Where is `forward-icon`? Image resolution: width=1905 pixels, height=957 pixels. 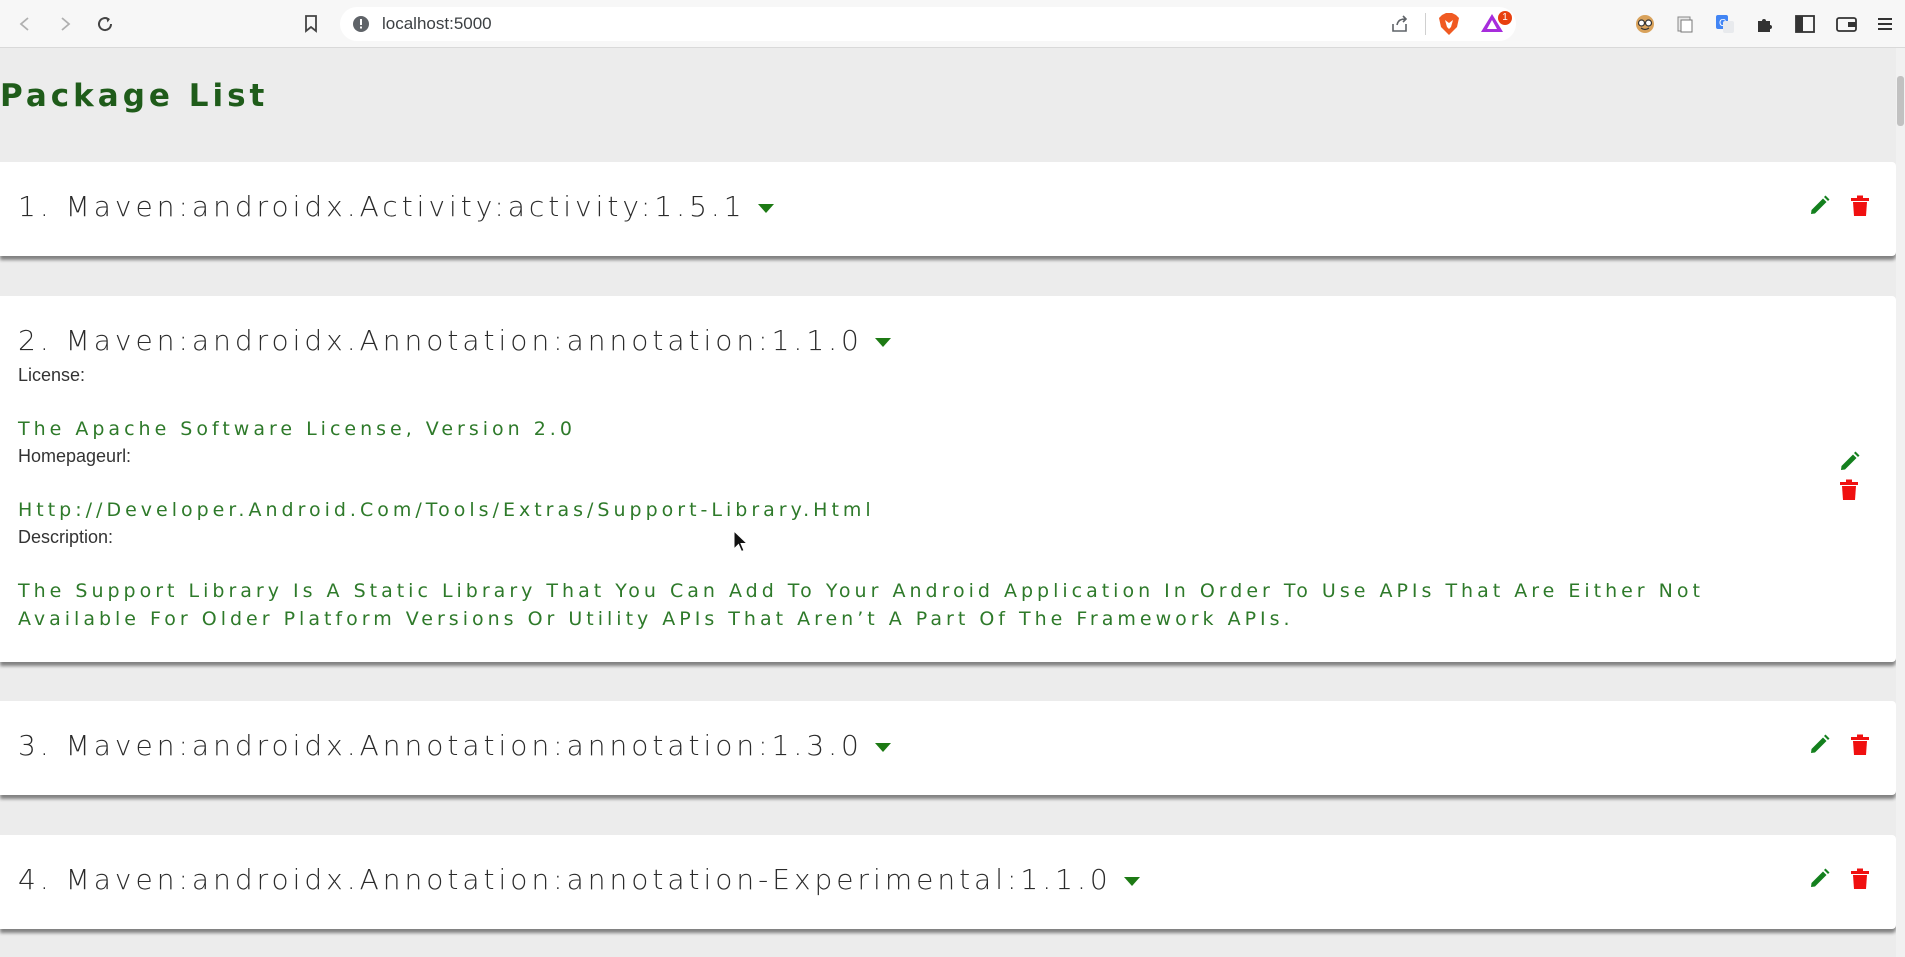
forward-icon is located at coordinates (65, 24).